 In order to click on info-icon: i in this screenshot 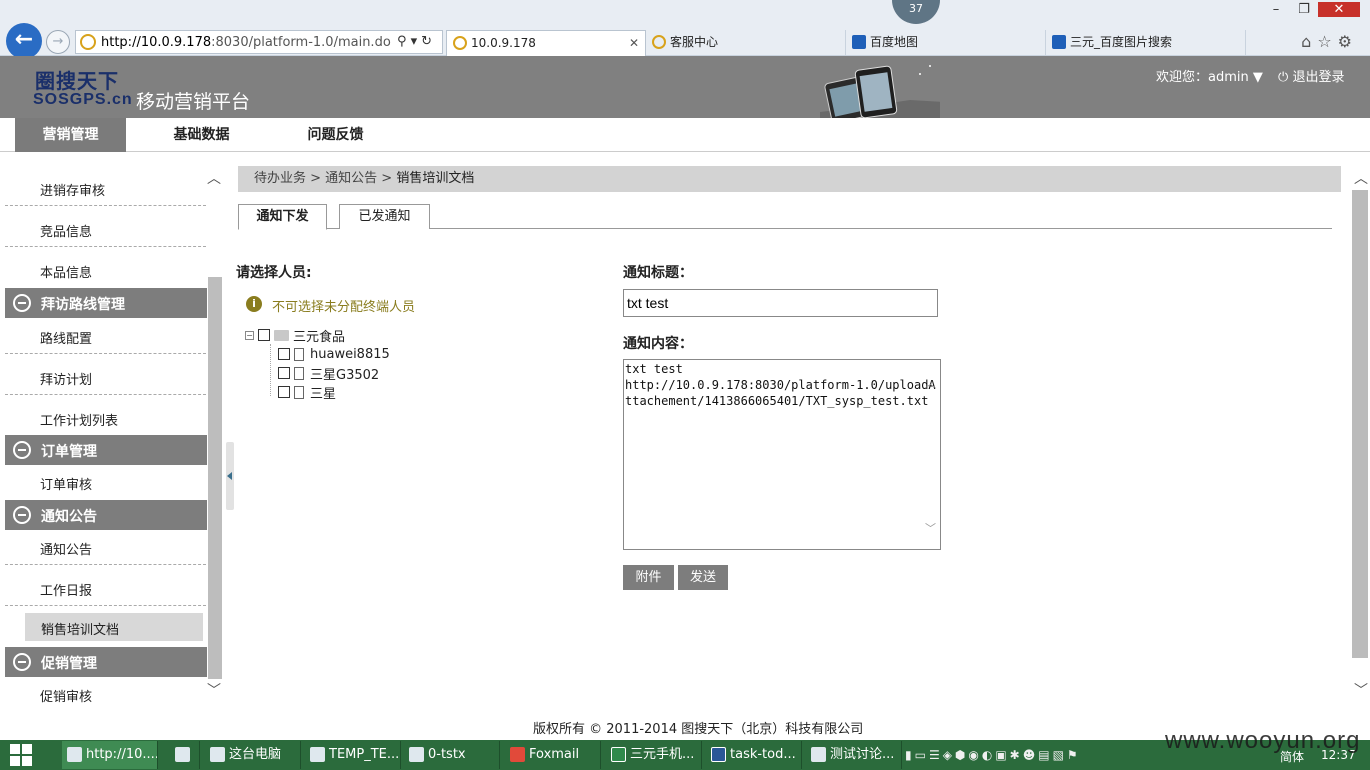, I will do `click(254, 304)`.